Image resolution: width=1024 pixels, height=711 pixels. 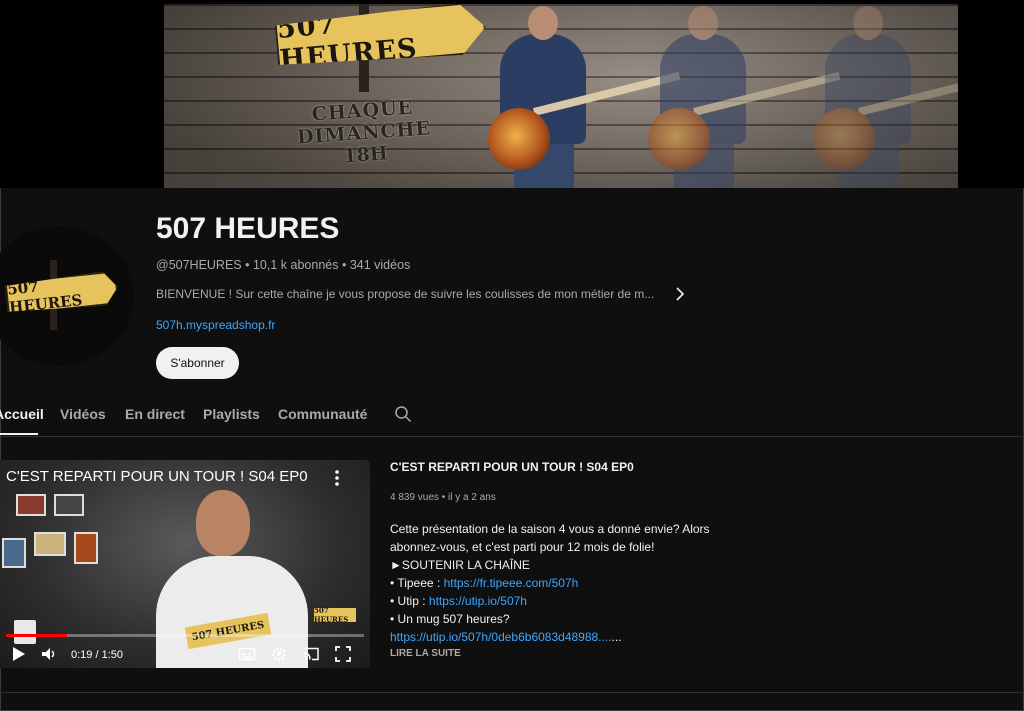 I want to click on player-overlay-title: C'EST REPARTI POUR UN TOUR ! S04 EP0, so click(x=157, y=476).